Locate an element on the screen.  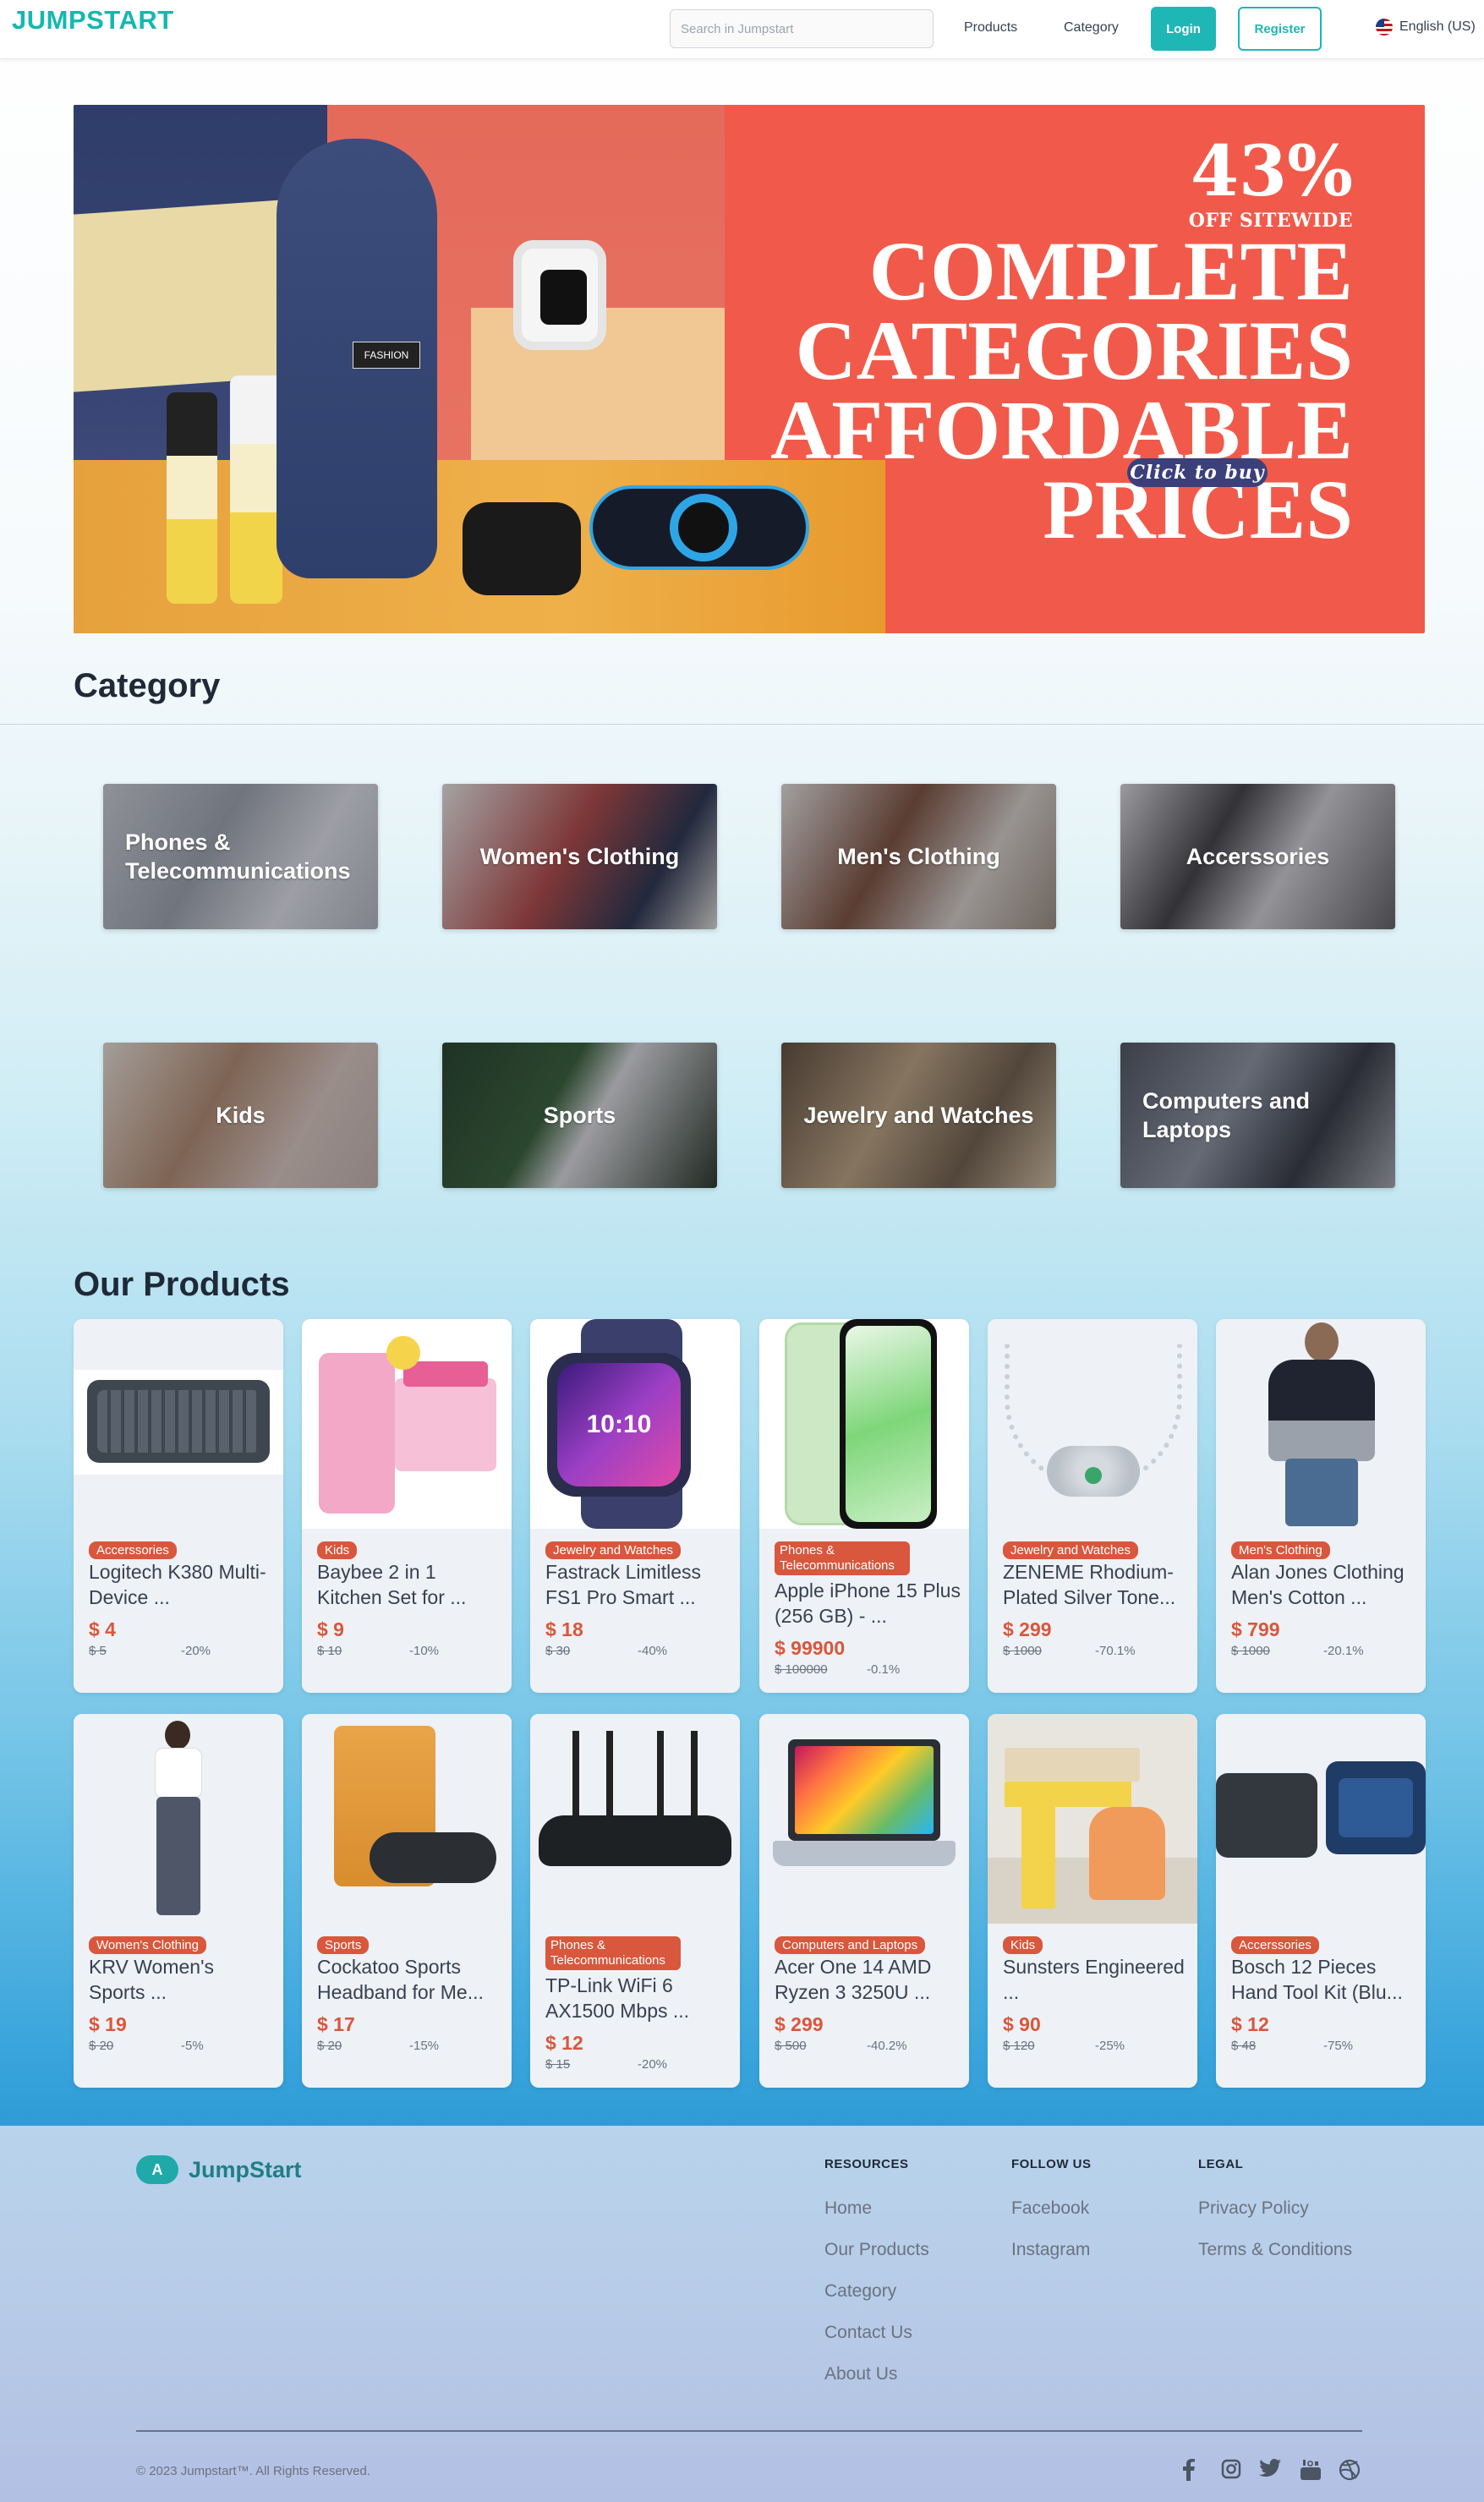
category-label: Phones & Telecommunications is located at coordinates (238, 856).